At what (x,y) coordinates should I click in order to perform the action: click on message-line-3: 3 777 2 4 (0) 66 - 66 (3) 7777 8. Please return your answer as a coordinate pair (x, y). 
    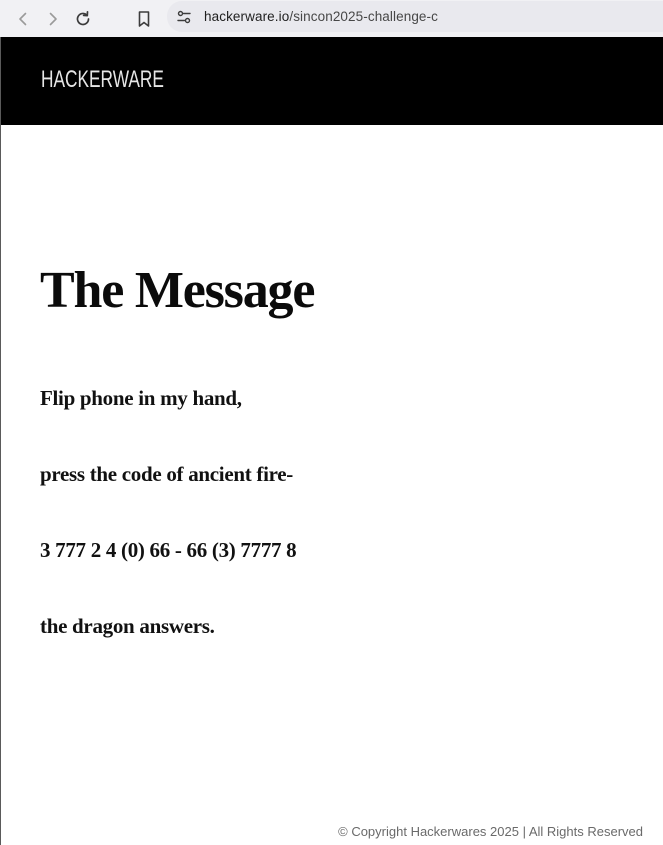
    Looking at the image, I should click on (168, 550).